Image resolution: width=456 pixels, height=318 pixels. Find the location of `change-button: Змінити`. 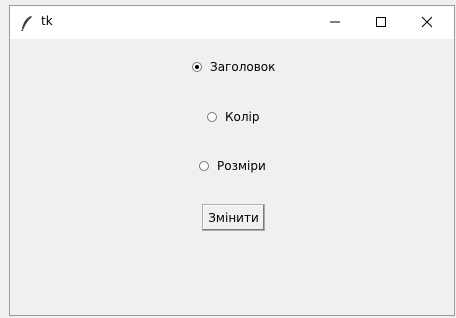

change-button: Змінити is located at coordinates (233, 217).